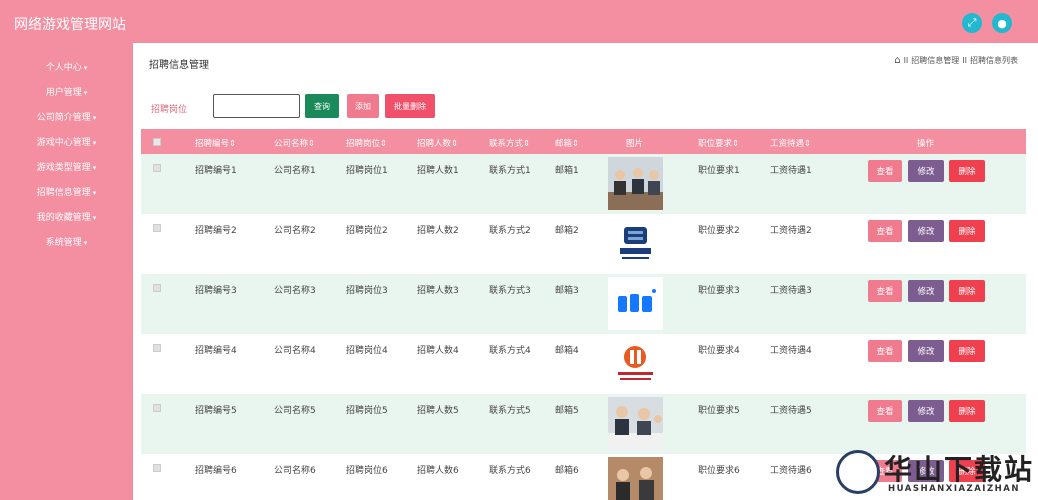 The height and width of the screenshot is (500, 1038). Describe the element at coordinates (295, 231) in the screenshot. I see `cell-company: 公司名称2` at that location.